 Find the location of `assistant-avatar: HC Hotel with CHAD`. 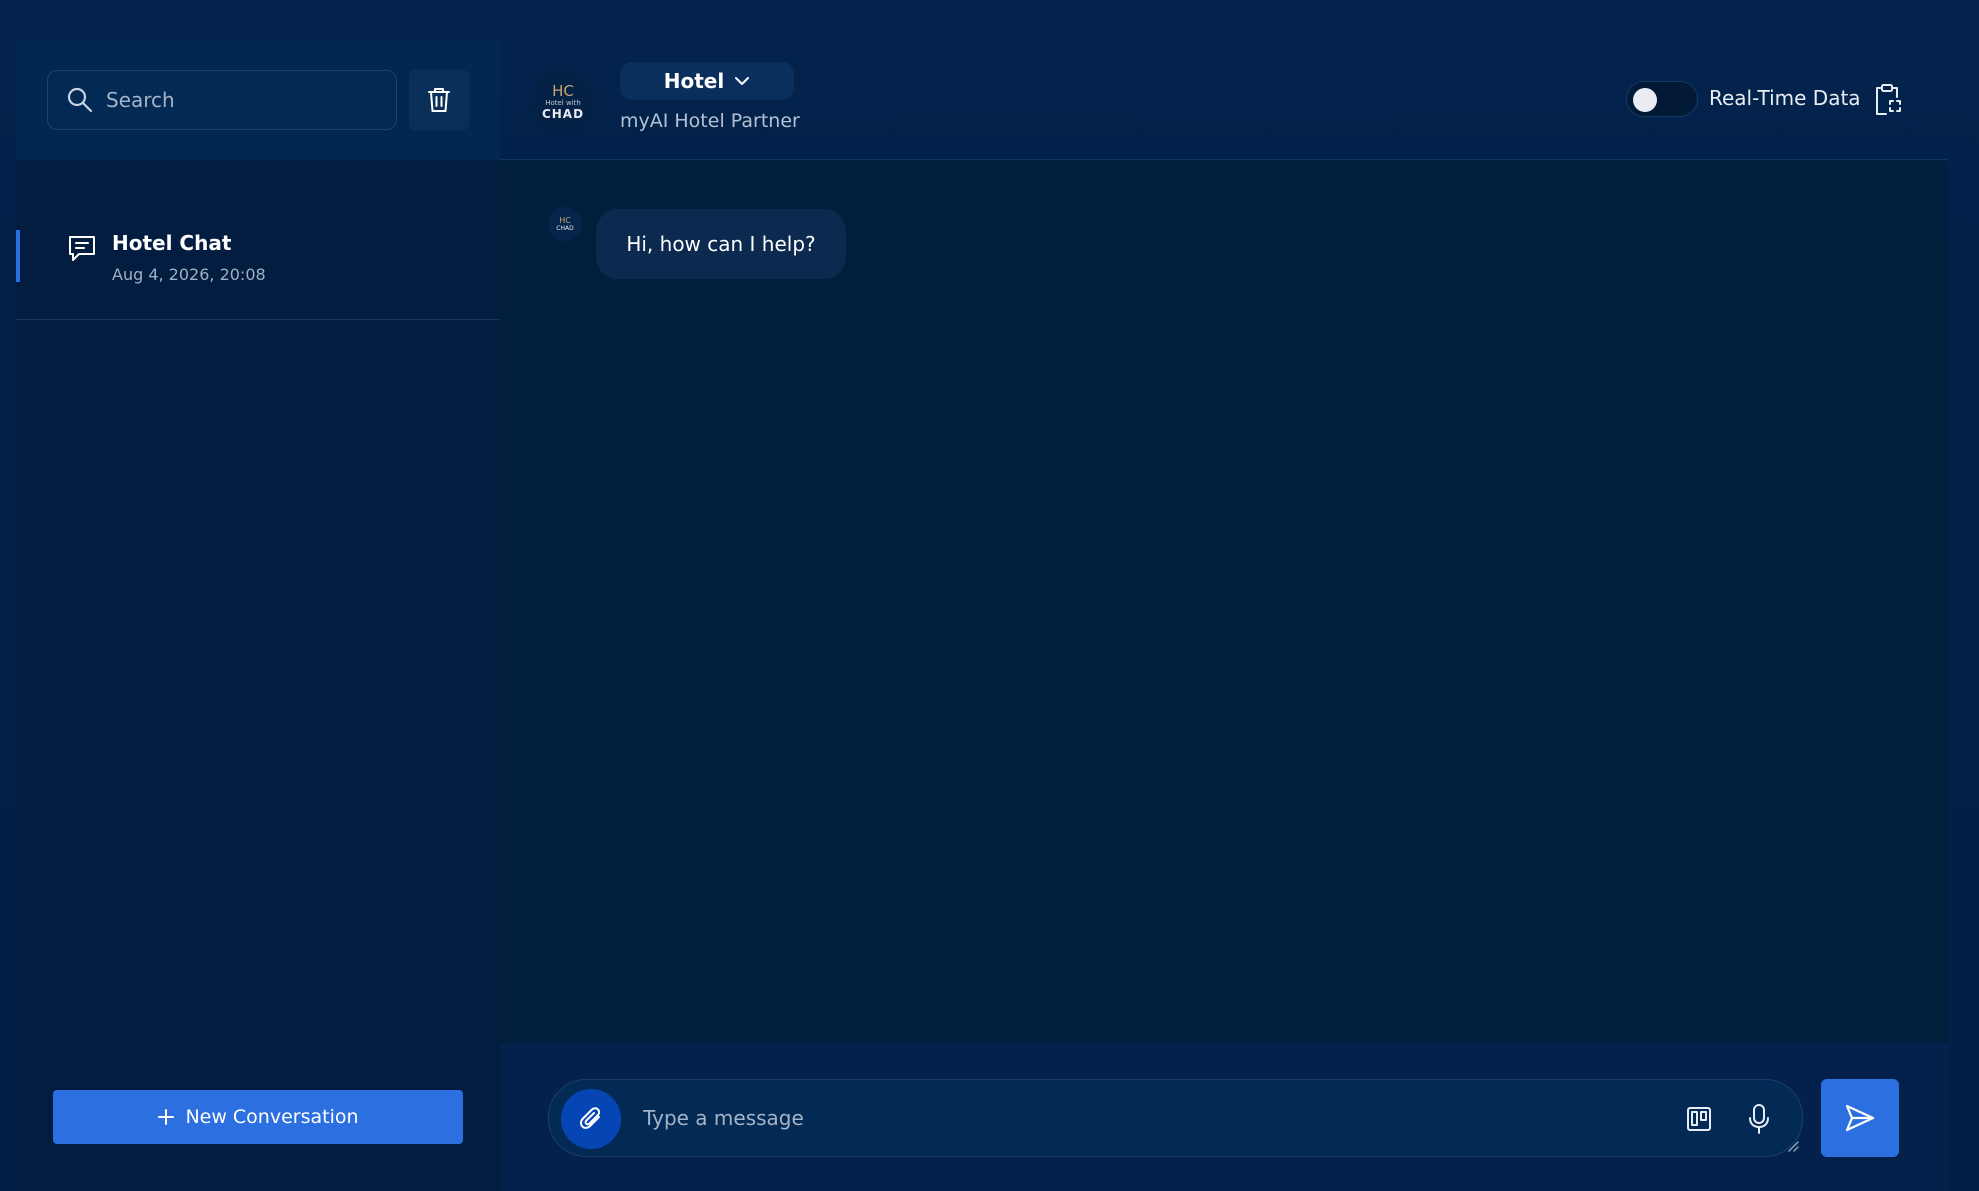

assistant-avatar: HC Hotel with CHAD is located at coordinates (563, 102).